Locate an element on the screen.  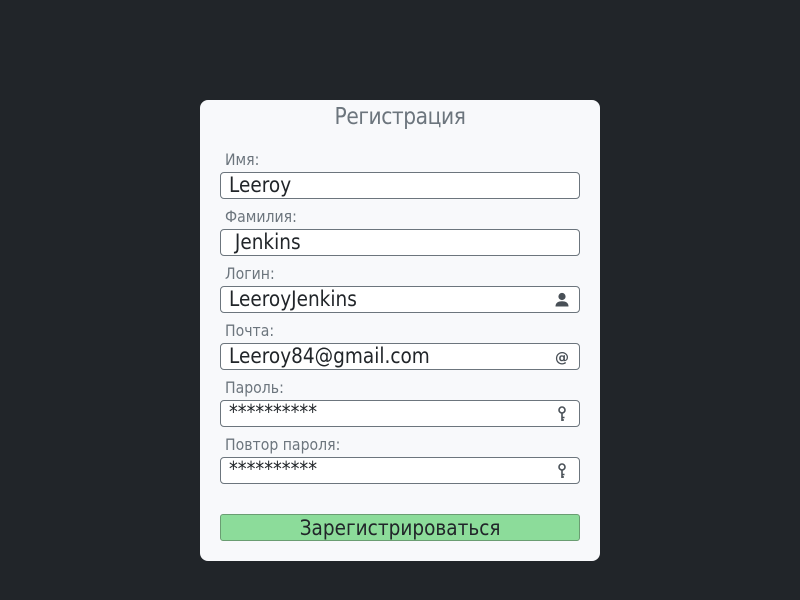
last-name-value: Jenkins is located at coordinates (265, 242).